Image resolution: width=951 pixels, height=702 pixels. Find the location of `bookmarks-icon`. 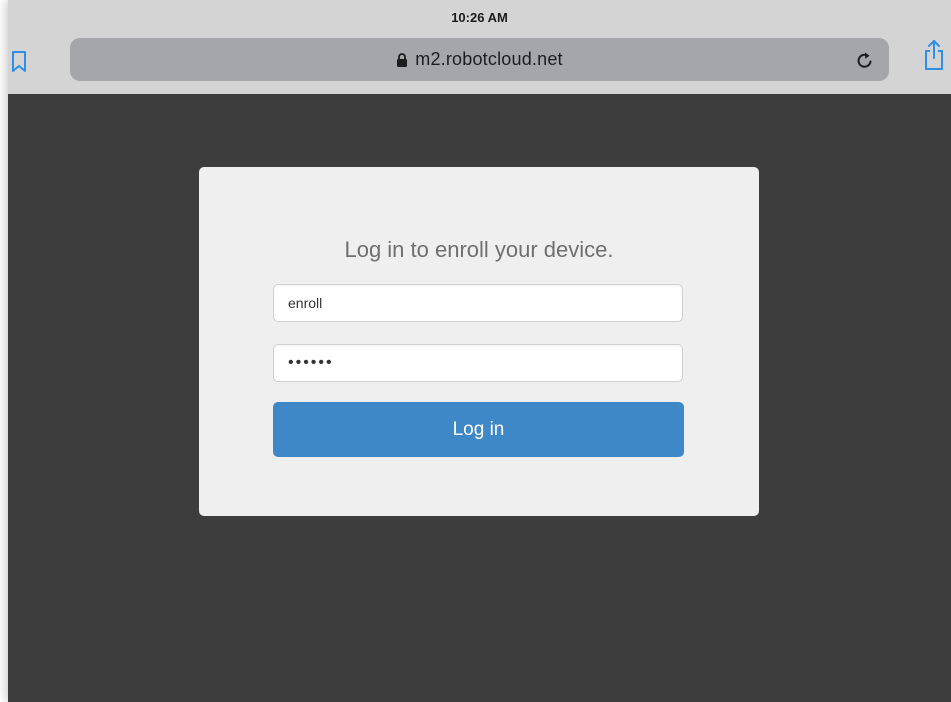

bookmarks-icon is located at coordinates (19, 62).